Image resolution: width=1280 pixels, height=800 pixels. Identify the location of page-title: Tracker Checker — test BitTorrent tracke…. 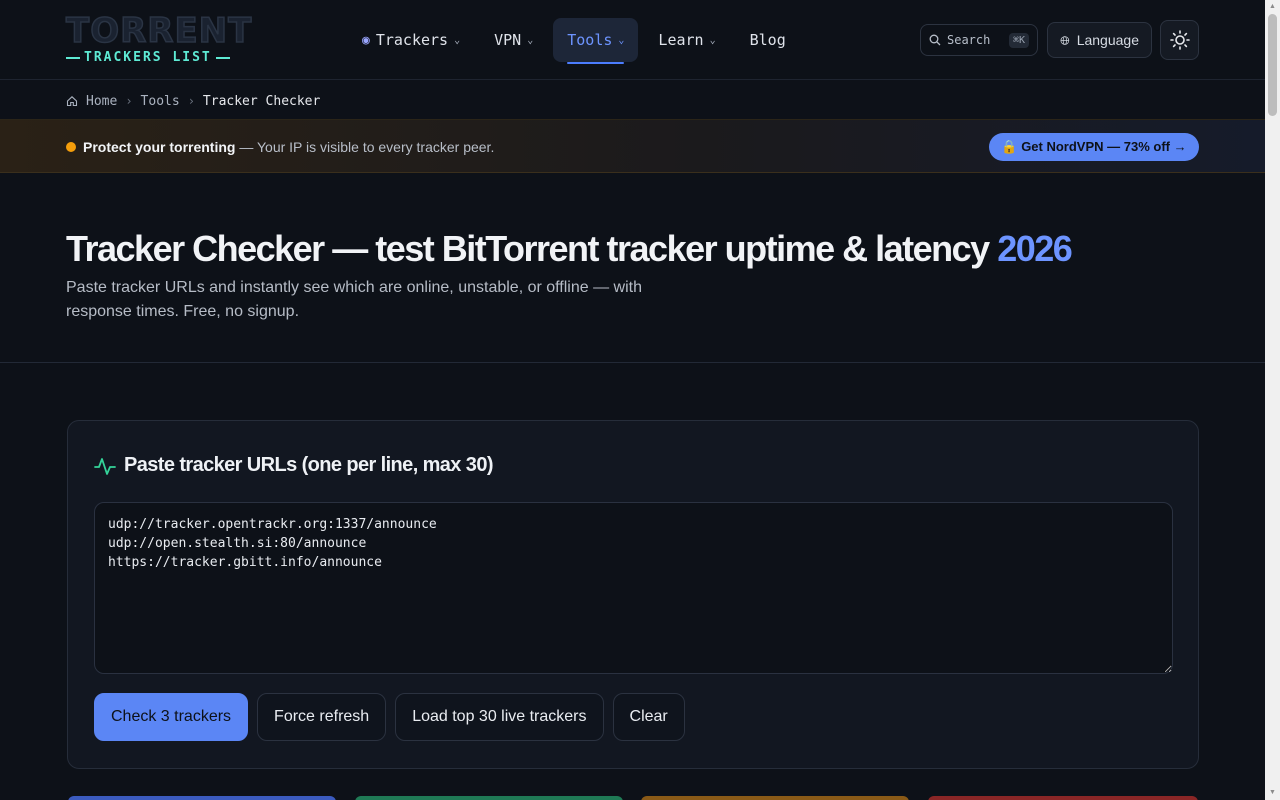
(641, 249).